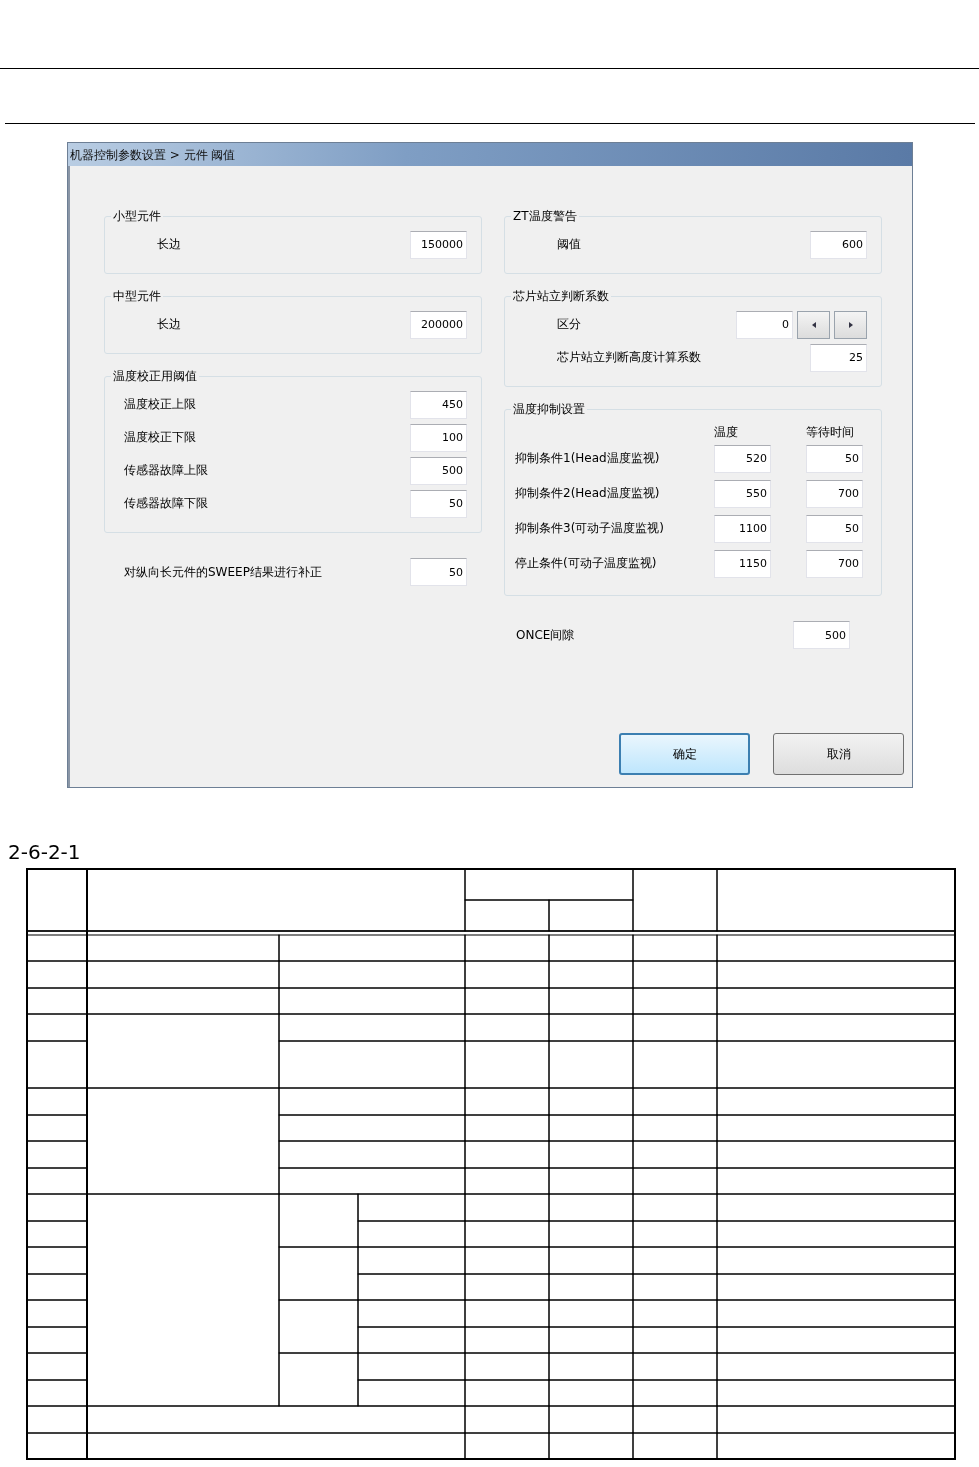 The width and height of the screenshot is (979, 1467). Describe the element at coordinates (438, 404) in the screenshot. I see `number-field: 450` at that location.